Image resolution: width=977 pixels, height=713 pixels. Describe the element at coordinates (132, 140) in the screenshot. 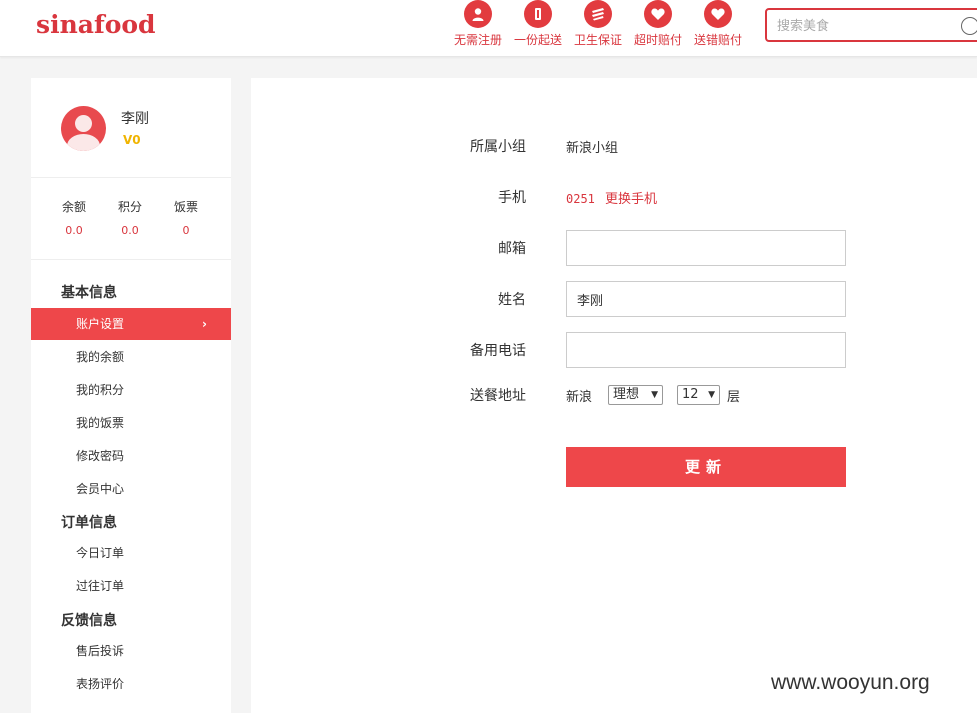

I see `vip-level-badge: V0` at that location.